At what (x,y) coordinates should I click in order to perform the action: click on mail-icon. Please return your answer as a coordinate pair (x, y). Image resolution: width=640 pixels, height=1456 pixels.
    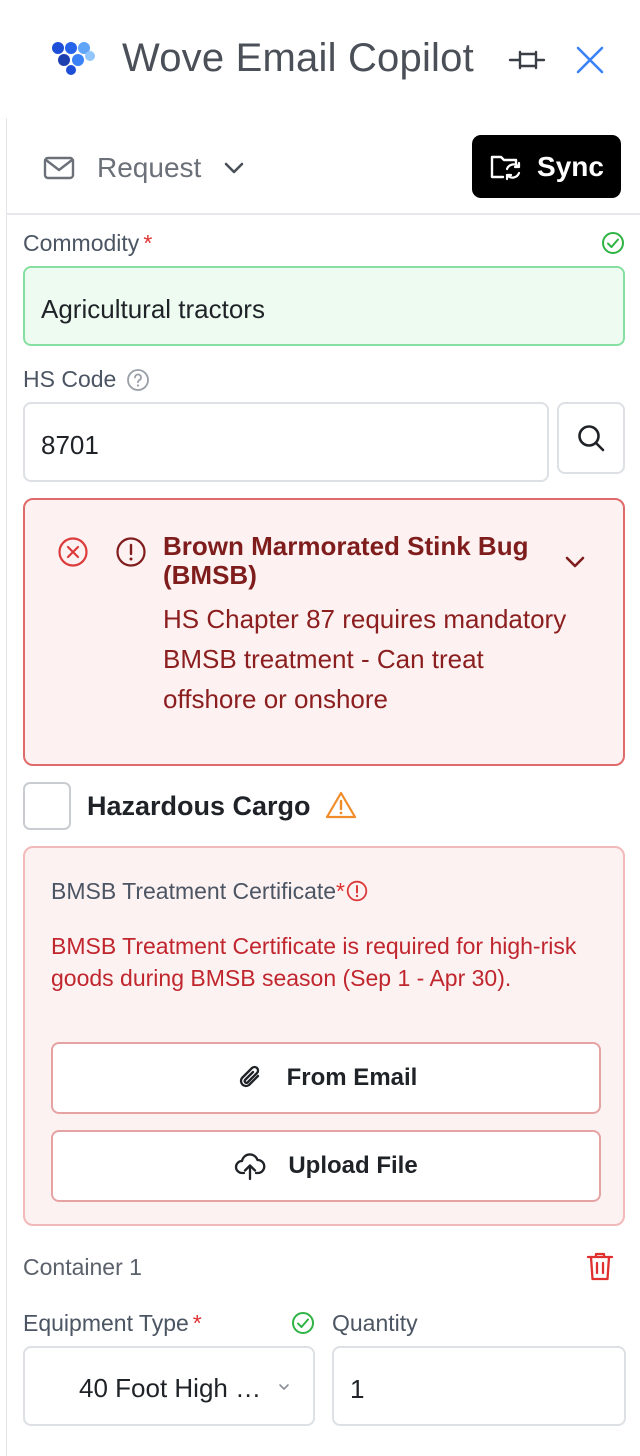
    Looking at the image, I should click on (59, 168).